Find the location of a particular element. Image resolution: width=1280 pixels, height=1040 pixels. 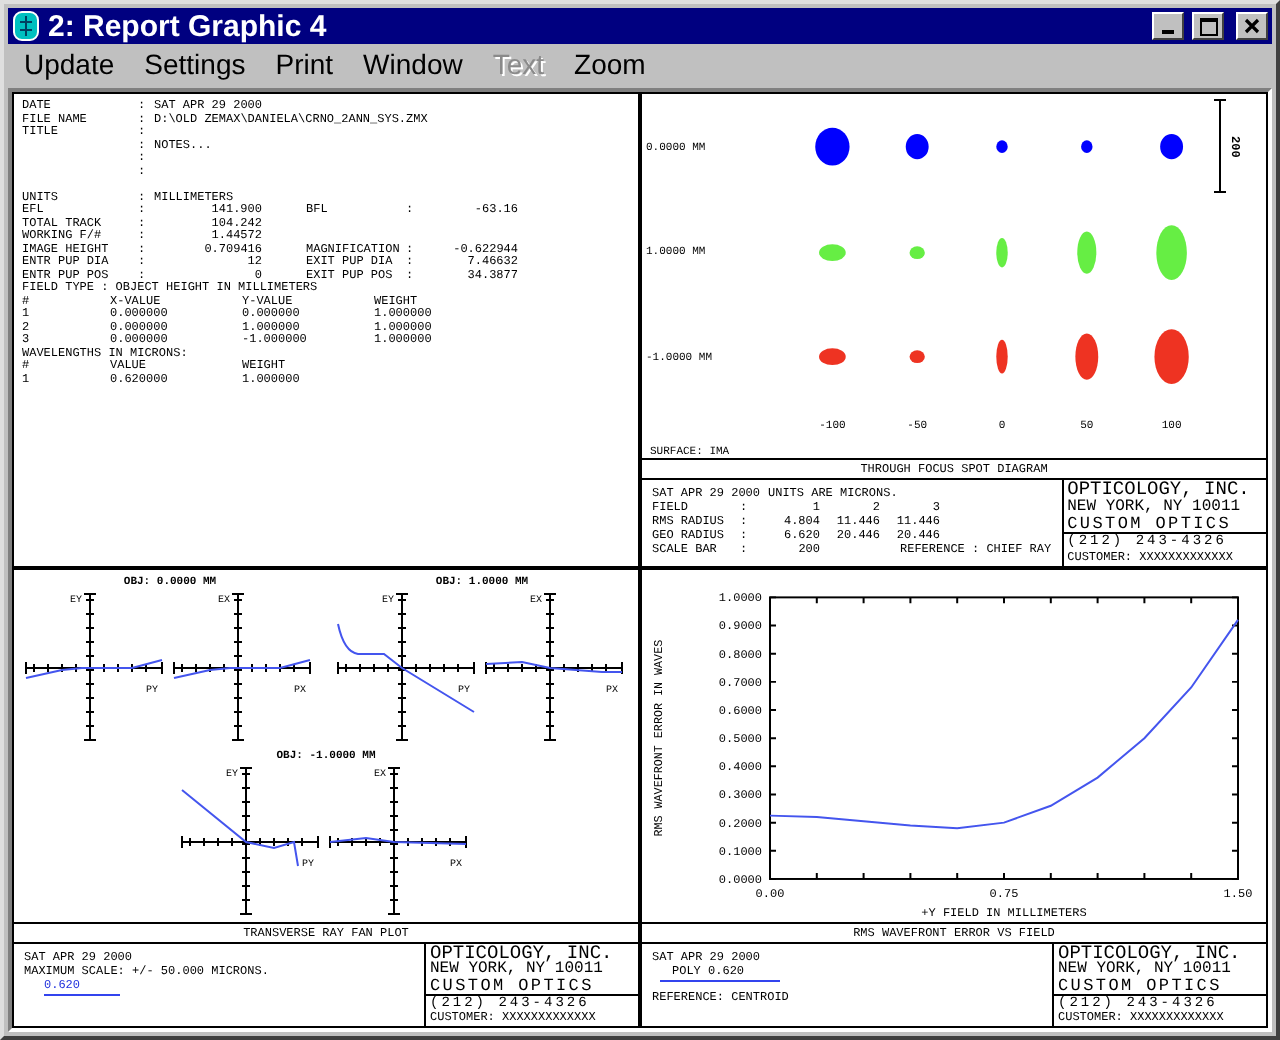

menu-item: Zoom is located at coordinates (610, 64).